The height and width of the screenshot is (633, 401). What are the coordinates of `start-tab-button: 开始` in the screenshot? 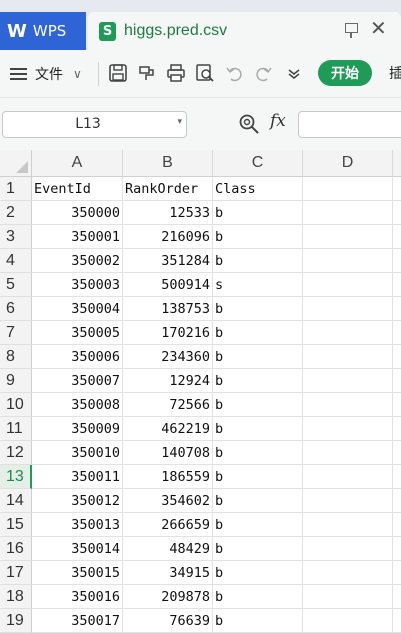 It's located at (345, 73).